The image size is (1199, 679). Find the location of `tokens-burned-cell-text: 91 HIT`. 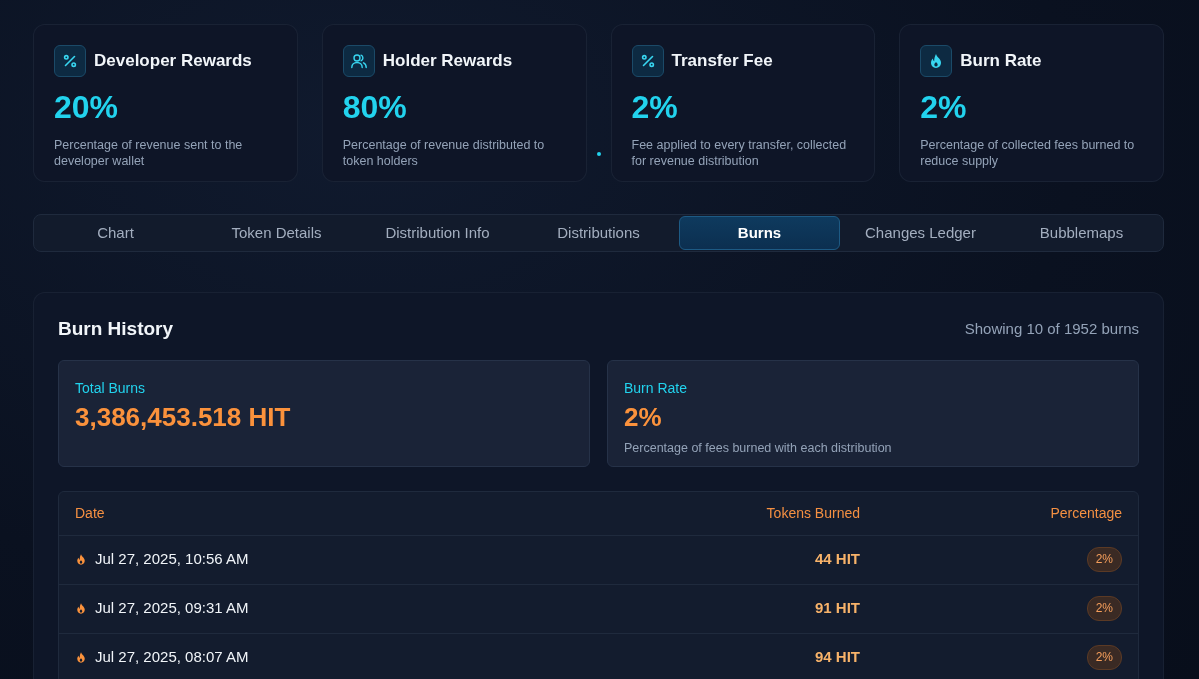

tokens-burned-cell-text: 91 HIT is located at coordinates (837, 608).